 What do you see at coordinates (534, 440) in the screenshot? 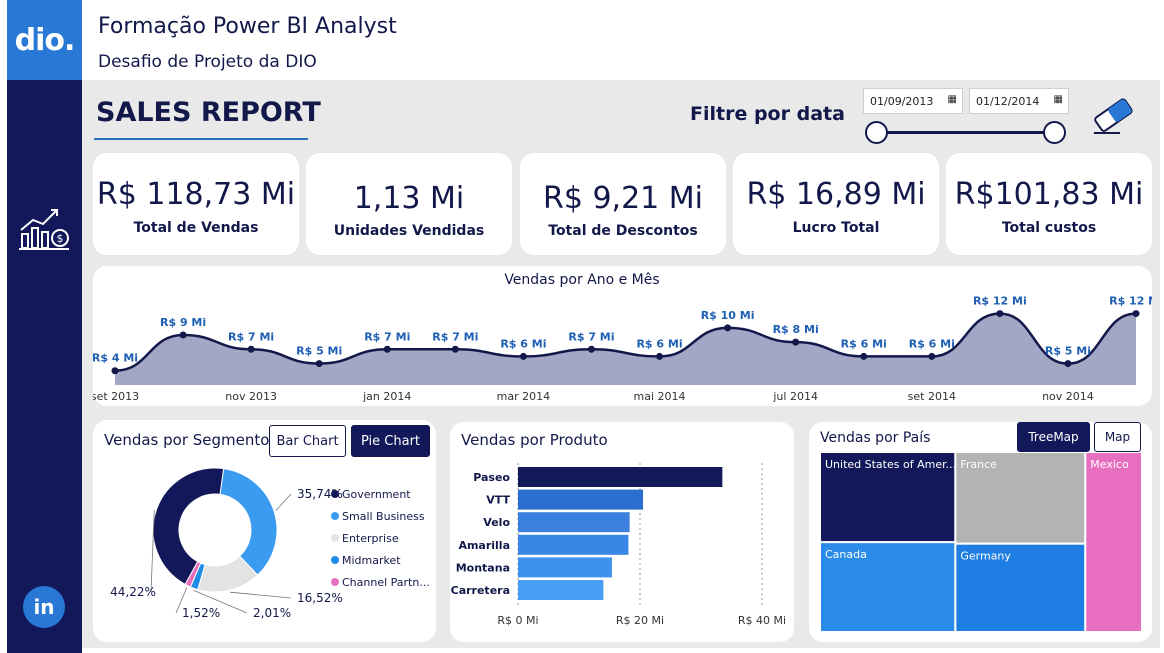
I see `product-panel-title: Vendas por Produto` at bounding box center [534, 440].